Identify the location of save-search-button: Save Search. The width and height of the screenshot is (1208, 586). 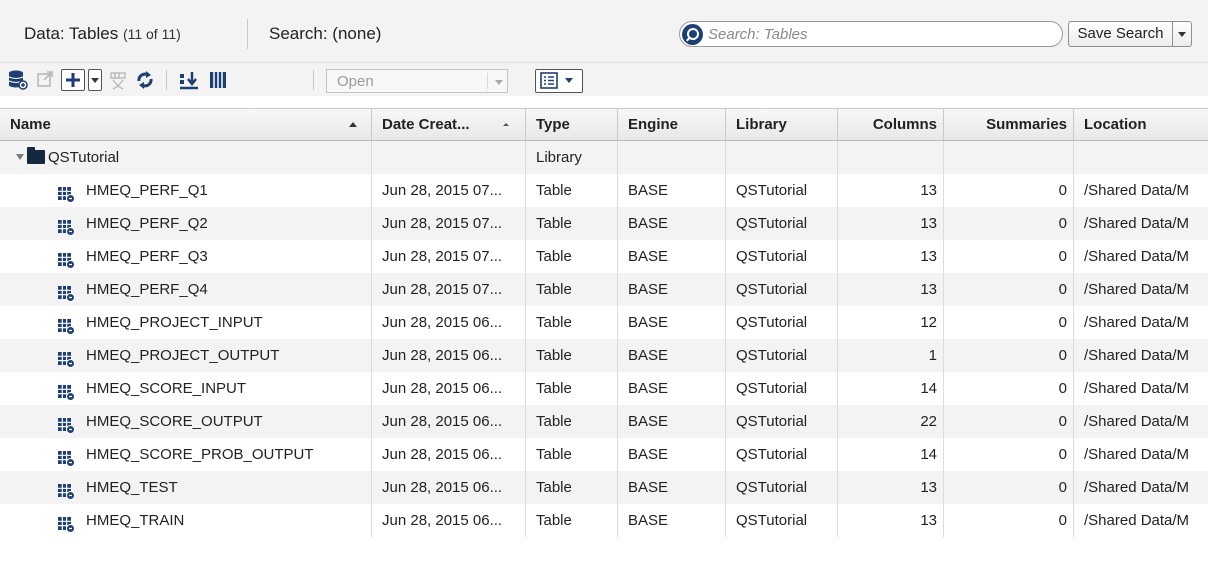
(1120, 34).